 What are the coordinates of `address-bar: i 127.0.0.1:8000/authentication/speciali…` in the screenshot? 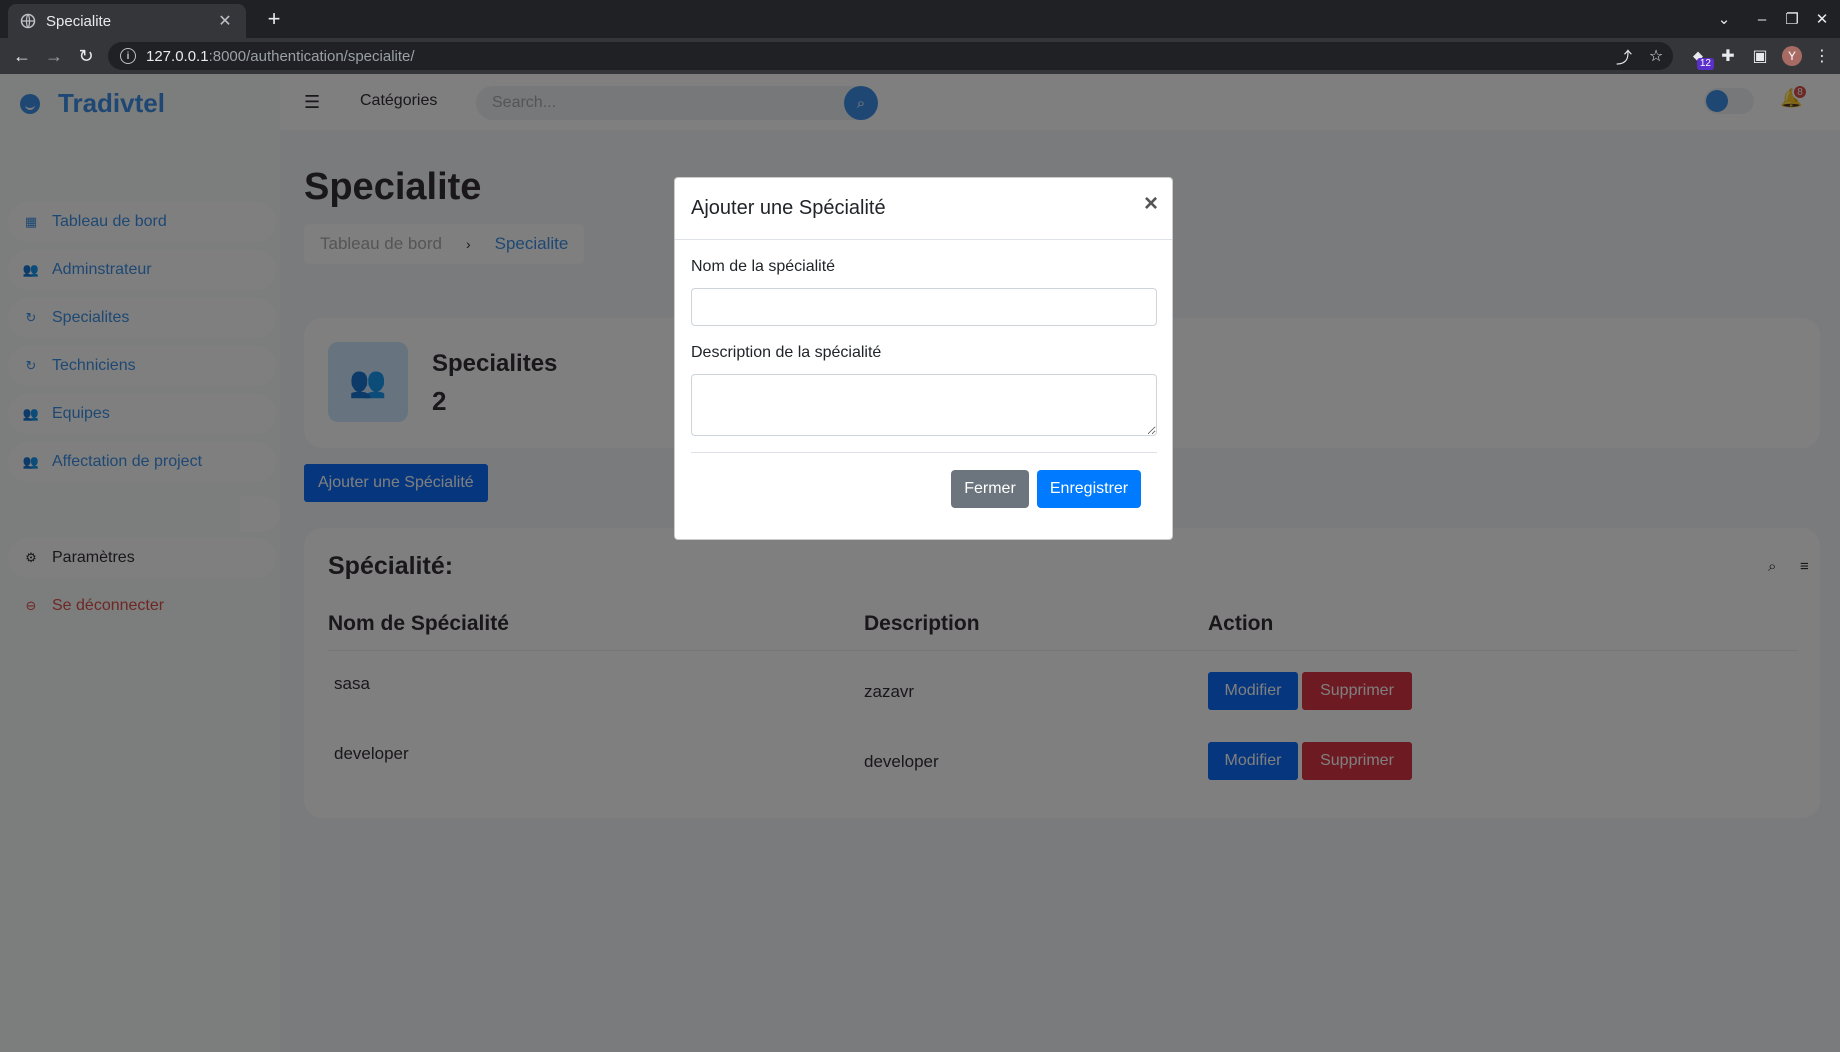 It's located at (890, 56).